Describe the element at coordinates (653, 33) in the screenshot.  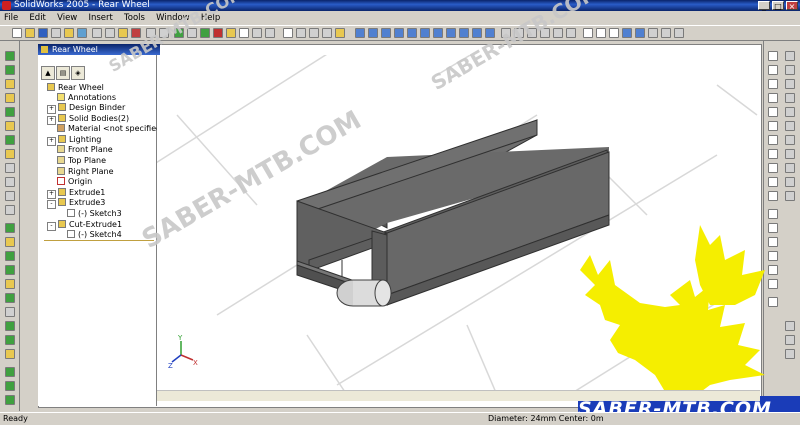
I see `shadows-icon` at that location.